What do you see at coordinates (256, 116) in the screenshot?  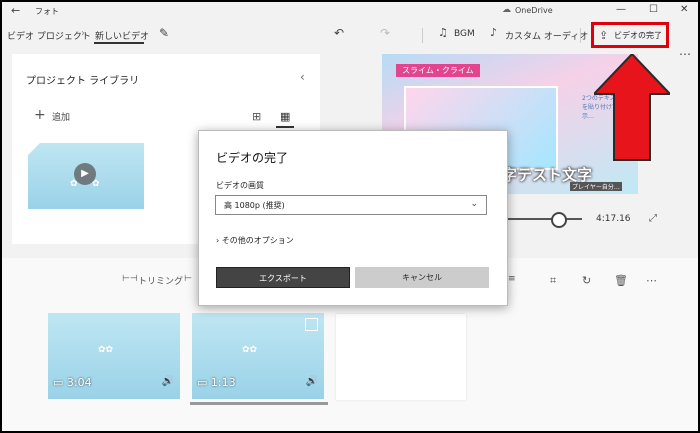 I see `large-grid-icon: ⊞` at bounding box center [256, 116].